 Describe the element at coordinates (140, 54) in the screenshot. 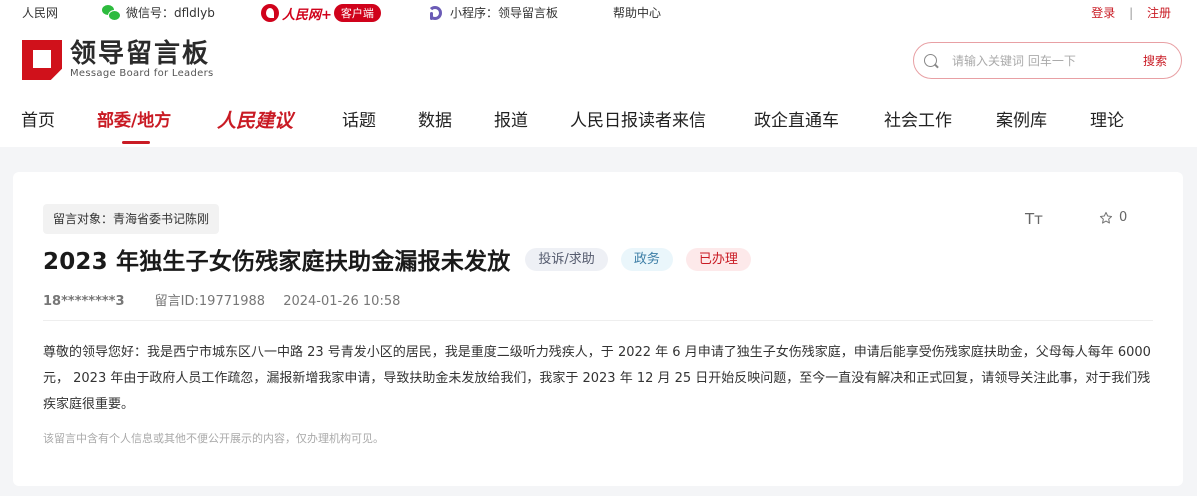

I see `logo-title: 领导留言板` at that location.